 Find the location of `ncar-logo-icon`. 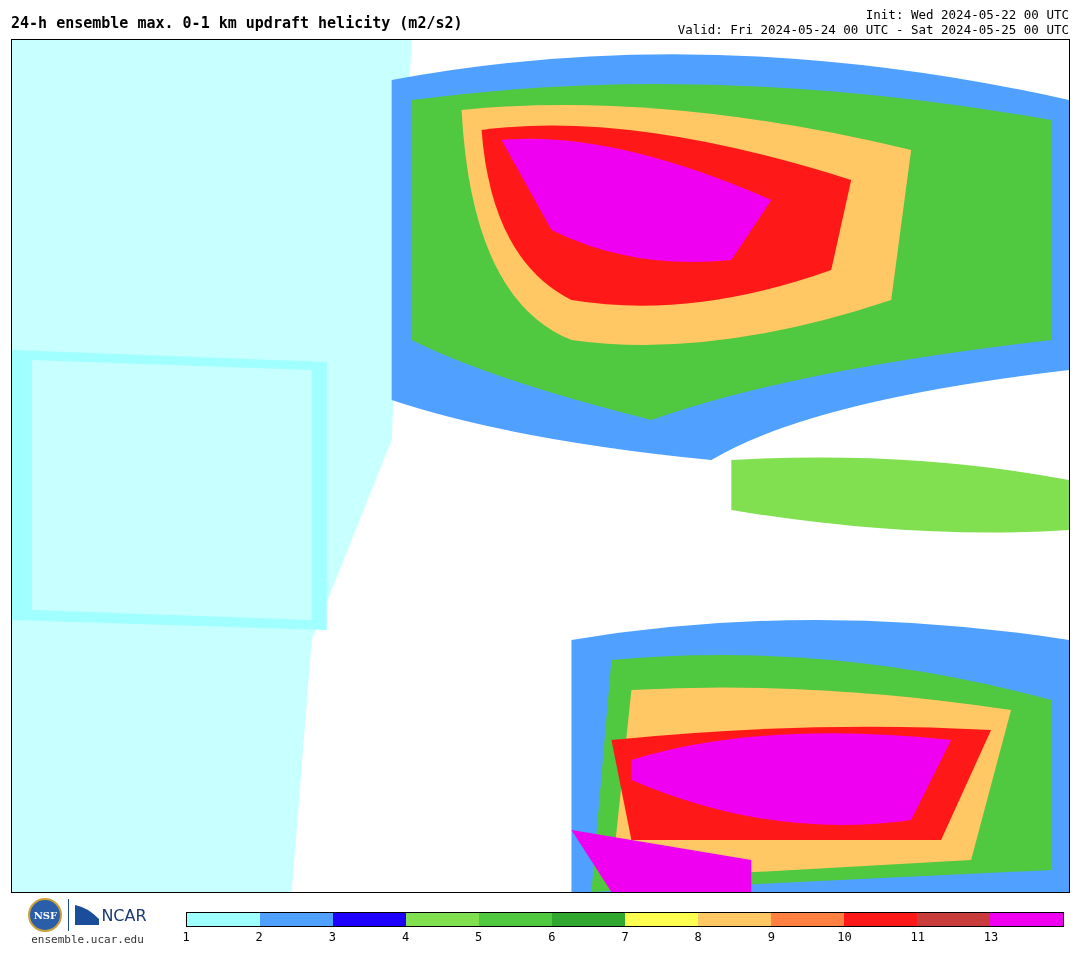

ncar-logo-icon is located at coordinates (87, 915).